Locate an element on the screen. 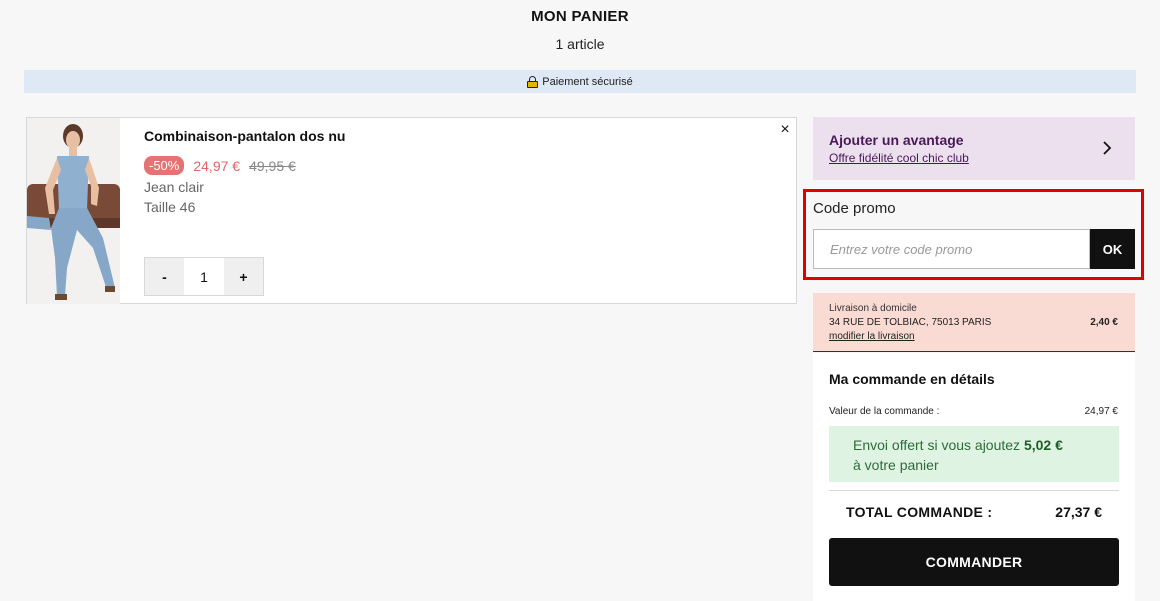 Image resolution: width=1160 pixels, height=601 pixels. quantity-stepper: - 1 + is located at coordinates (204, 276).